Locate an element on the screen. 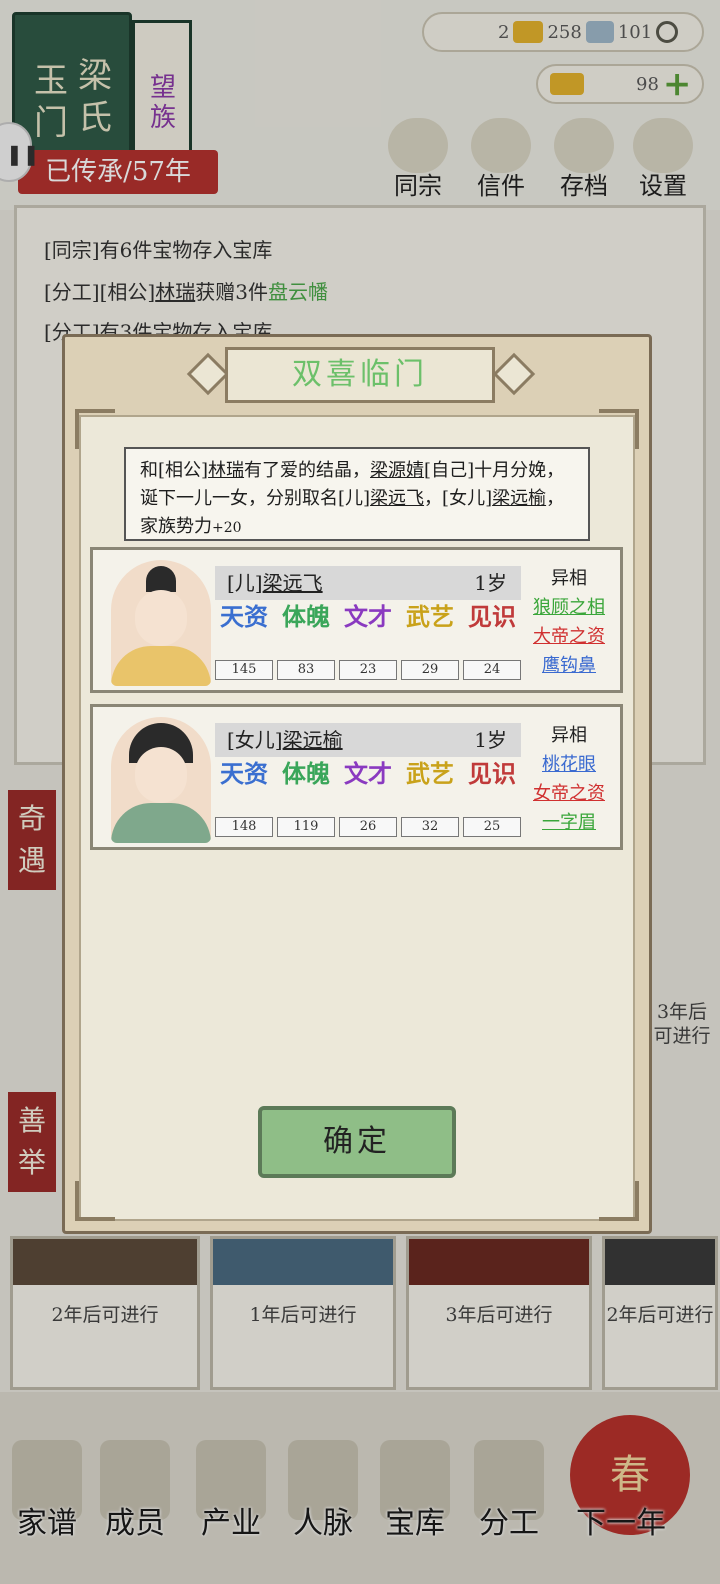  stat-physique: 体魄 119 is located at coordinates (306, 799).